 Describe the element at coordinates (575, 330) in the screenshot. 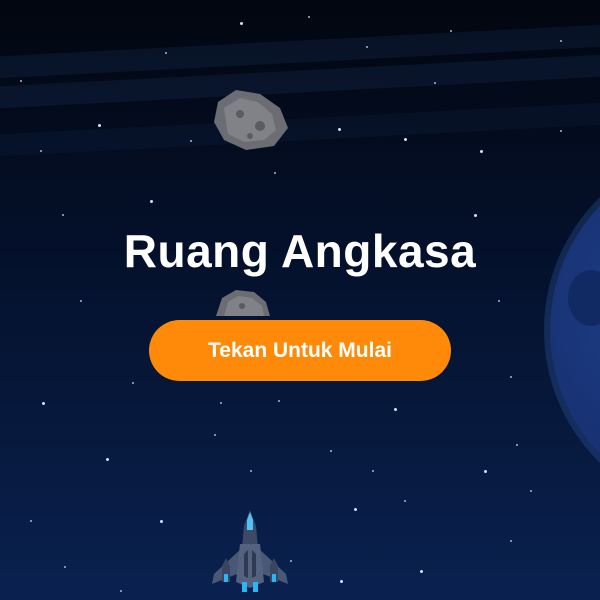

I see `planet` at that location.